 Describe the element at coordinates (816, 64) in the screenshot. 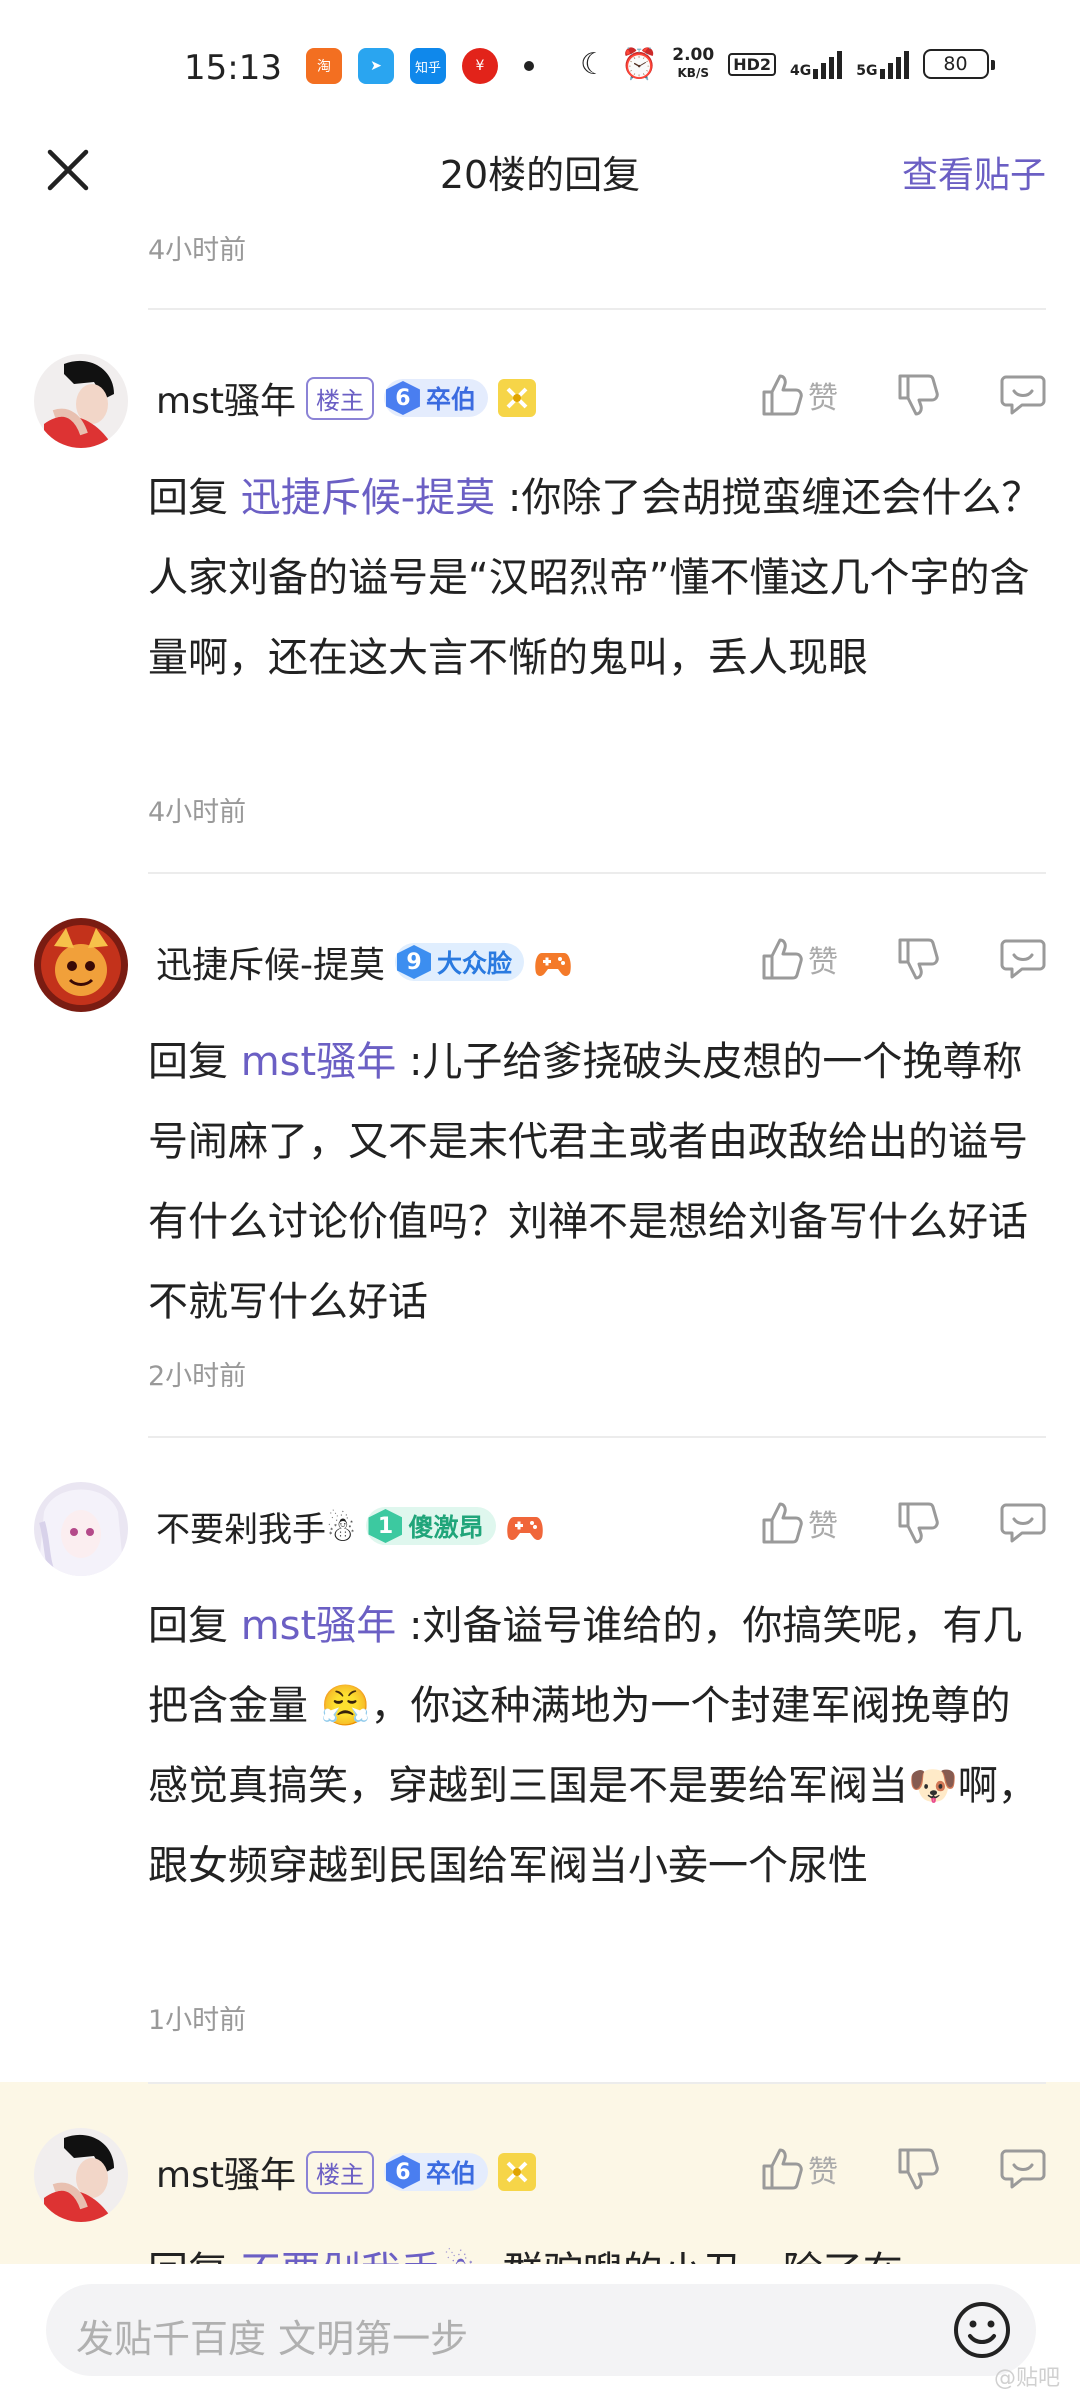

I see `signal-4g-icon: 4G` at that location.